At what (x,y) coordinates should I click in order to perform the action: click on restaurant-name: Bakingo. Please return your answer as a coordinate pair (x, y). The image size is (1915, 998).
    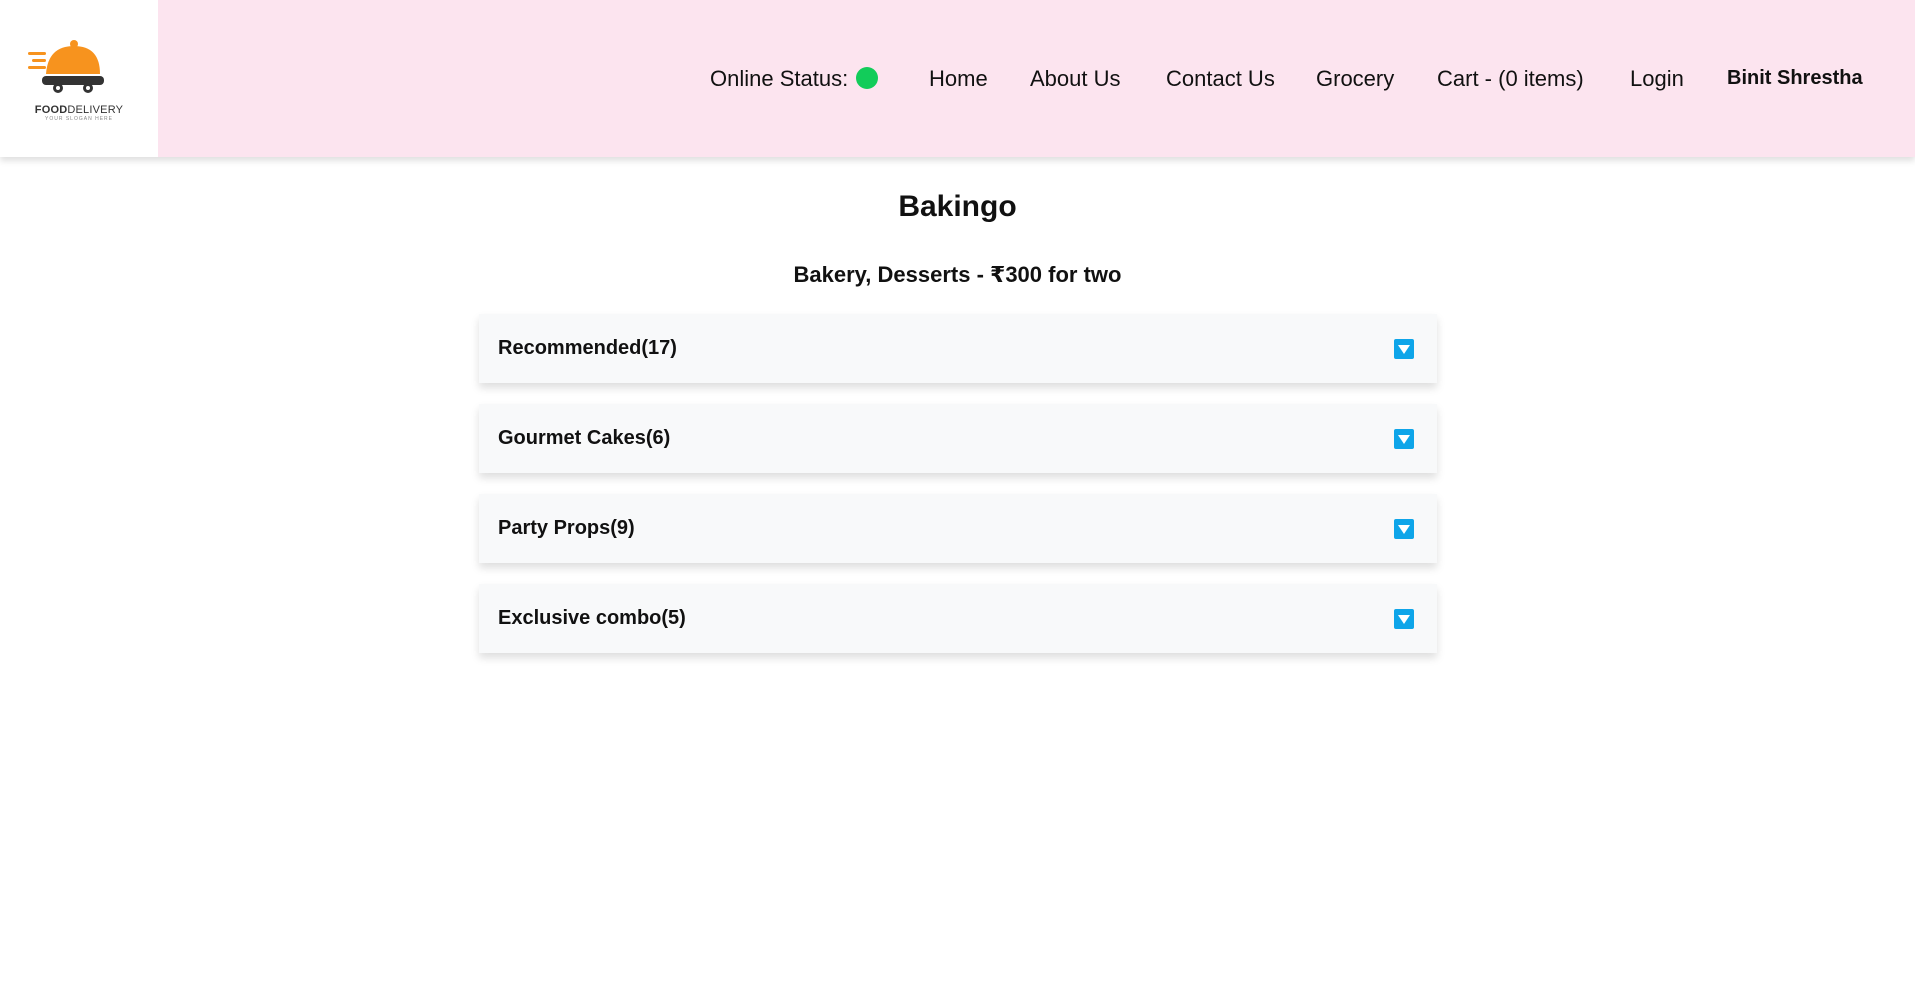
    Looking at the image, I should click on (957, 206).